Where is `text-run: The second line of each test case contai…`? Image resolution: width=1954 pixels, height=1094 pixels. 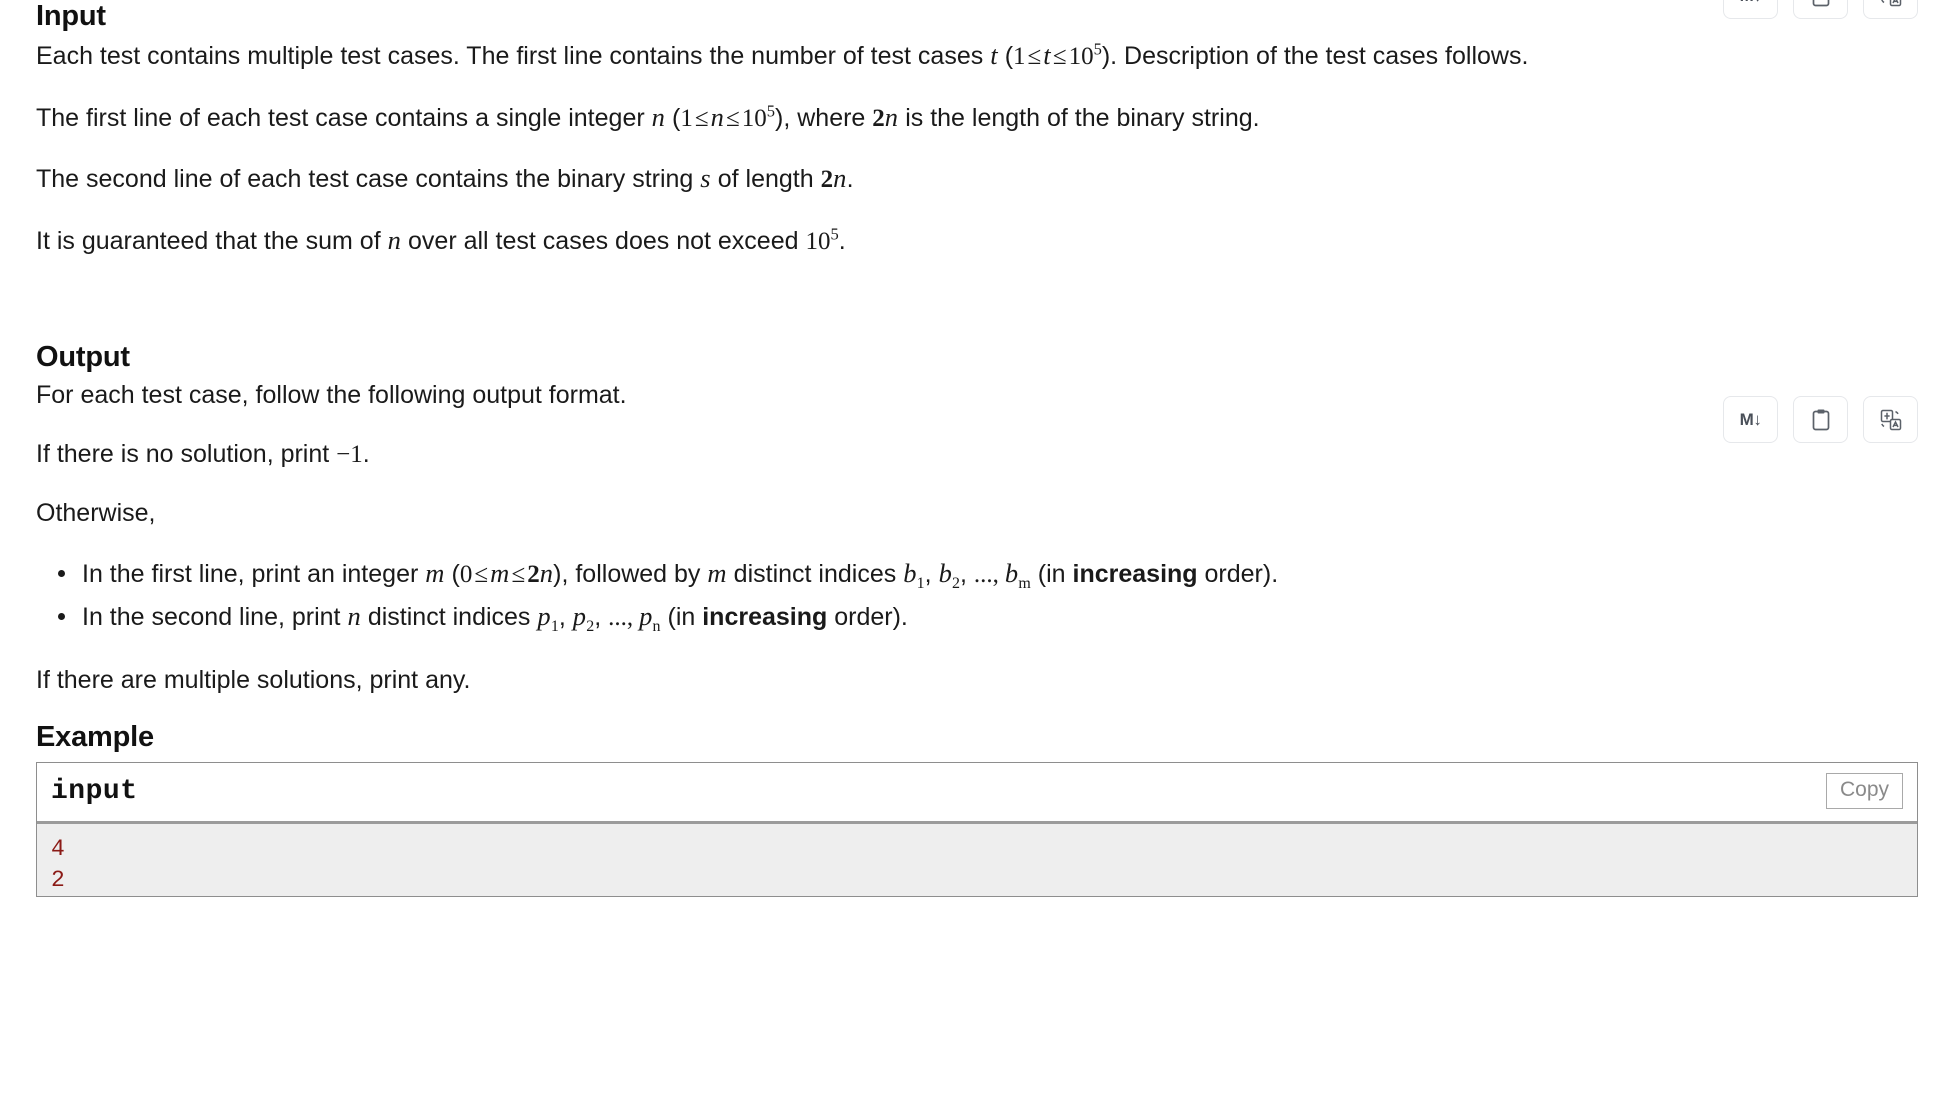 text-run: The second line of each test case contai… is located at coordinates (368, 179).